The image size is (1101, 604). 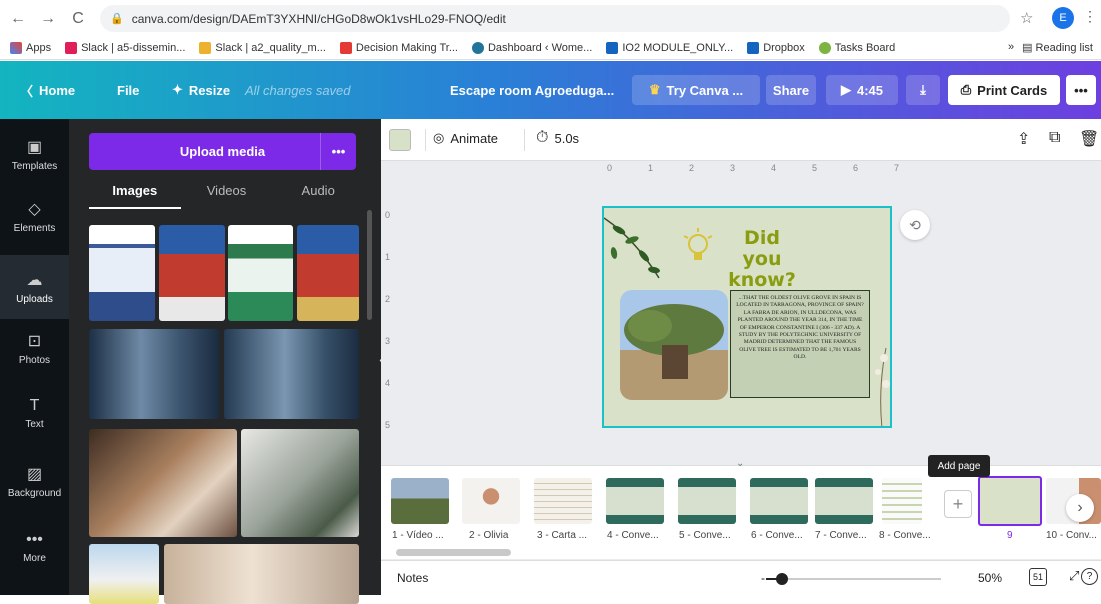 What do you see at coordinates (201, 90) in the screenshot?
I see `resize-button: ✦ Resize` at bounding box center [201, 90].